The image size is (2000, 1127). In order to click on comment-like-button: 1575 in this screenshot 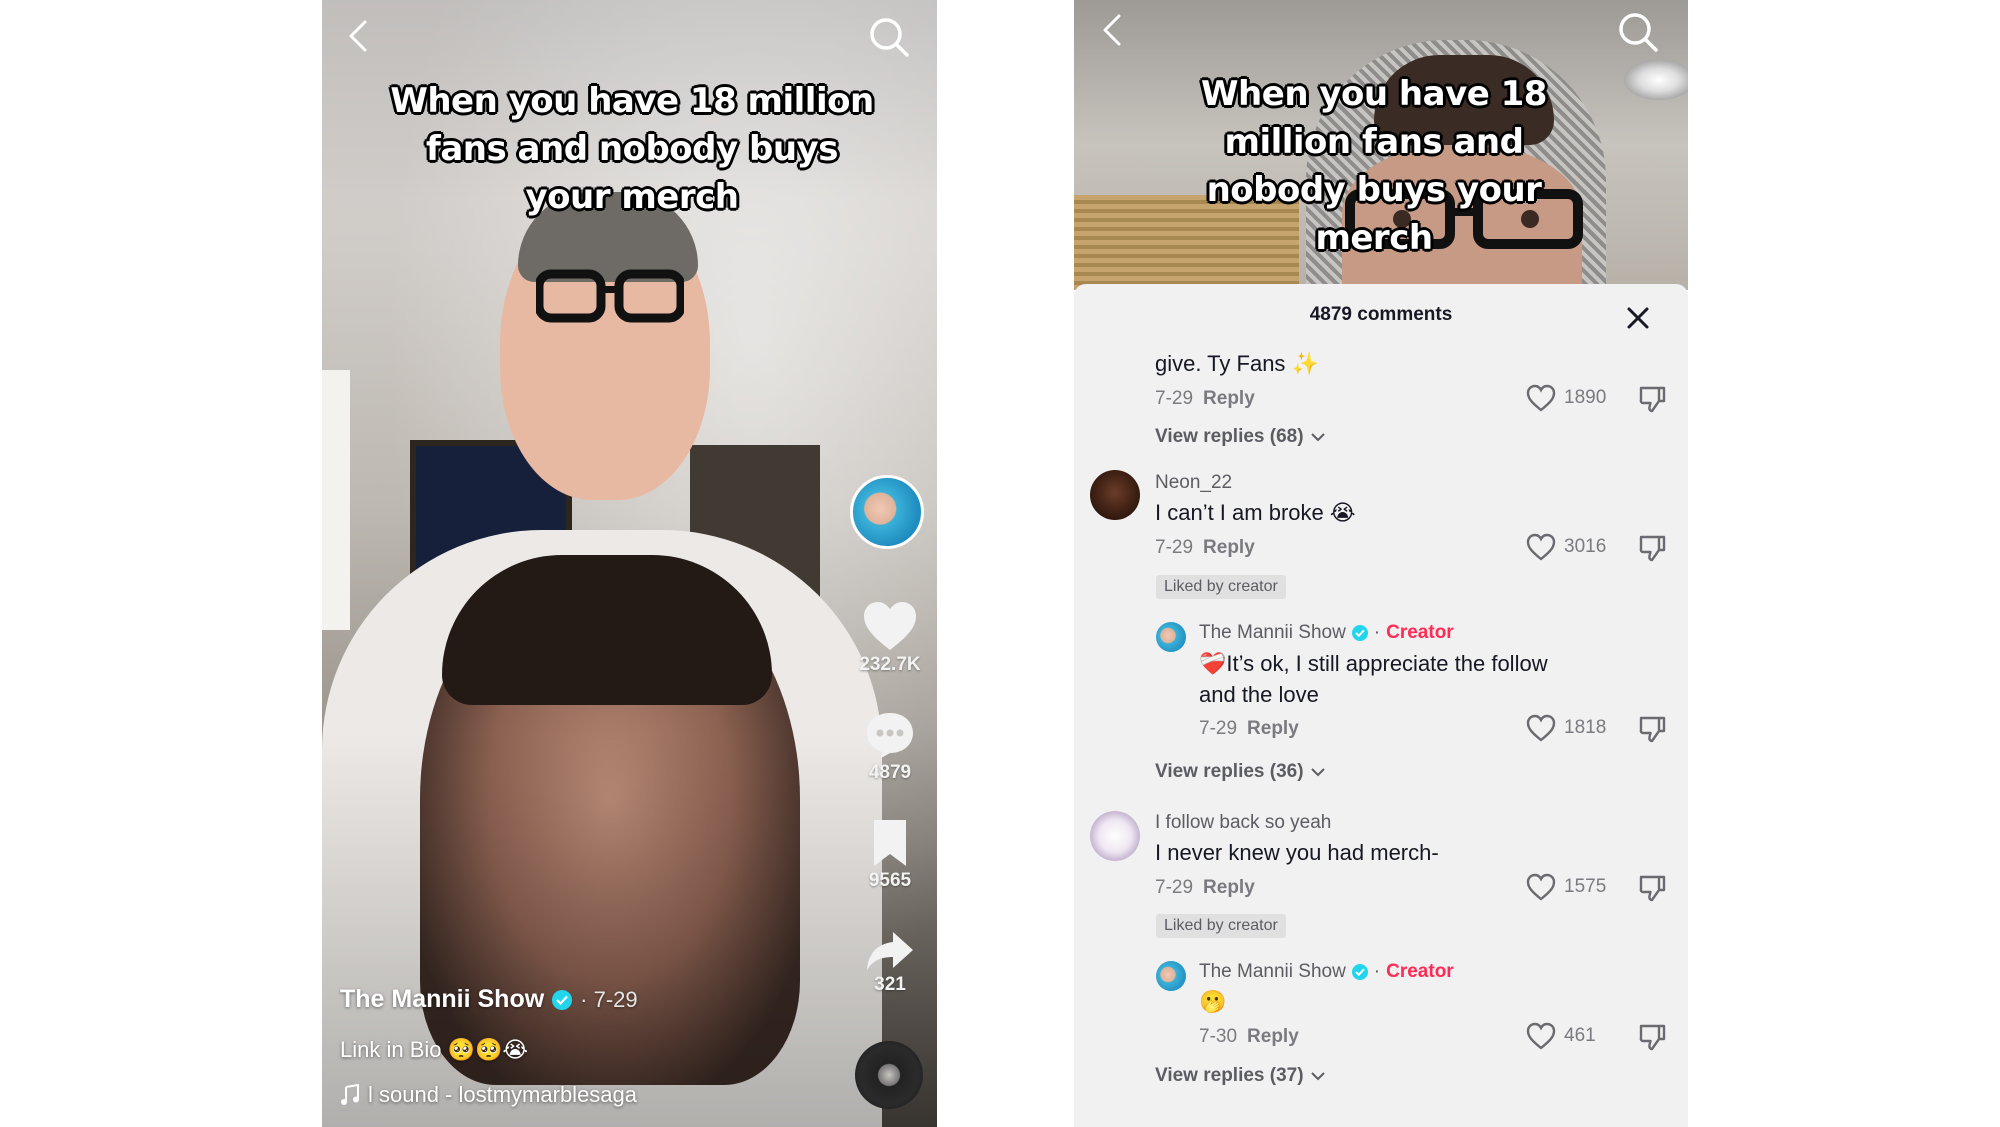, I will do `click(1566, 887)`.